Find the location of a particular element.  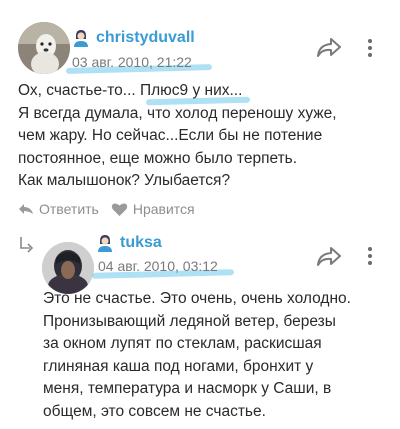

comment-actions: Ответить Нравится is located at coordinates (112, 209).